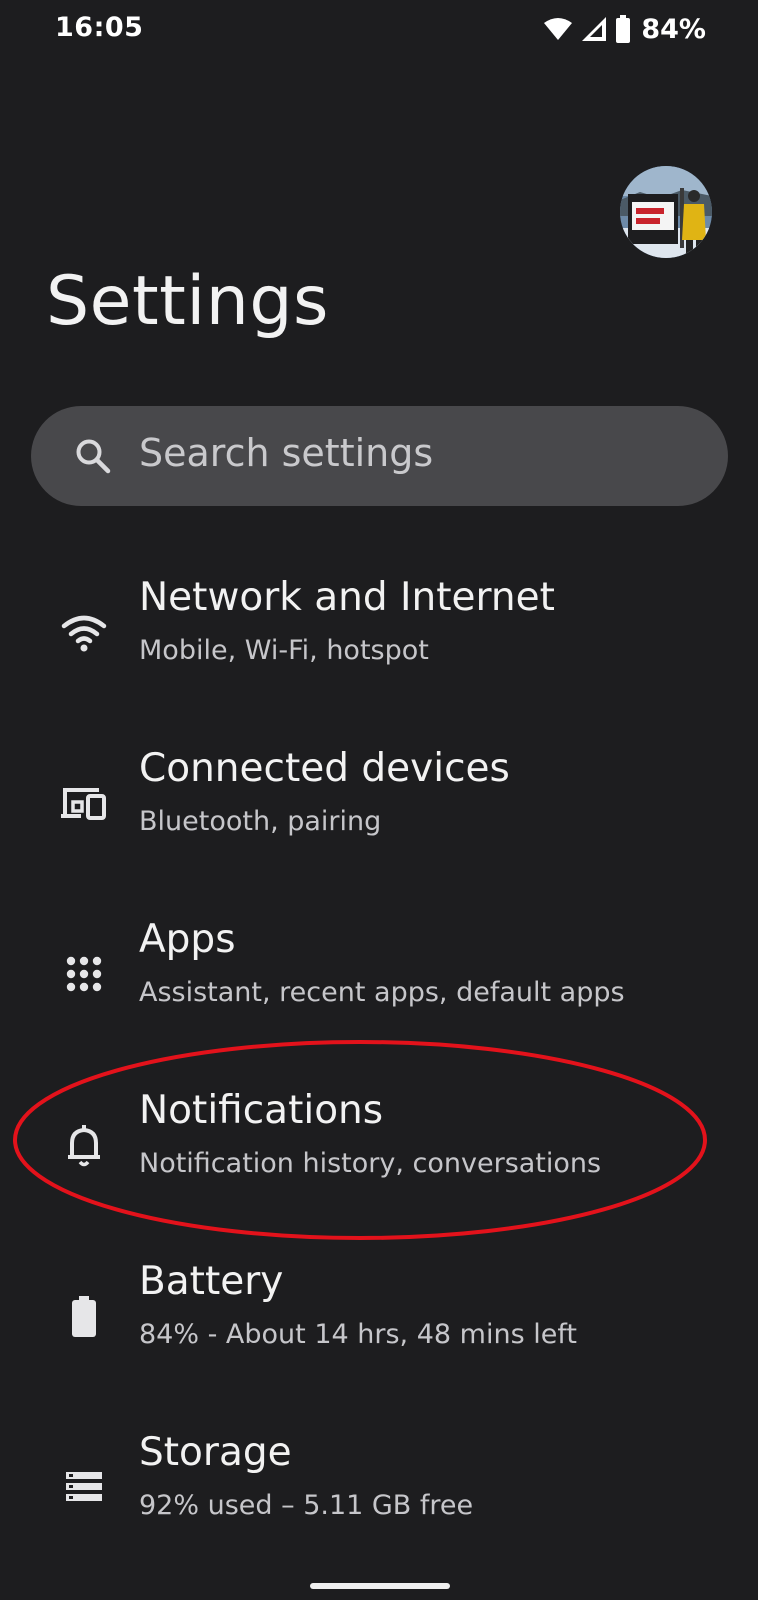  I want to click on storage-icon, so click(84, 1486).